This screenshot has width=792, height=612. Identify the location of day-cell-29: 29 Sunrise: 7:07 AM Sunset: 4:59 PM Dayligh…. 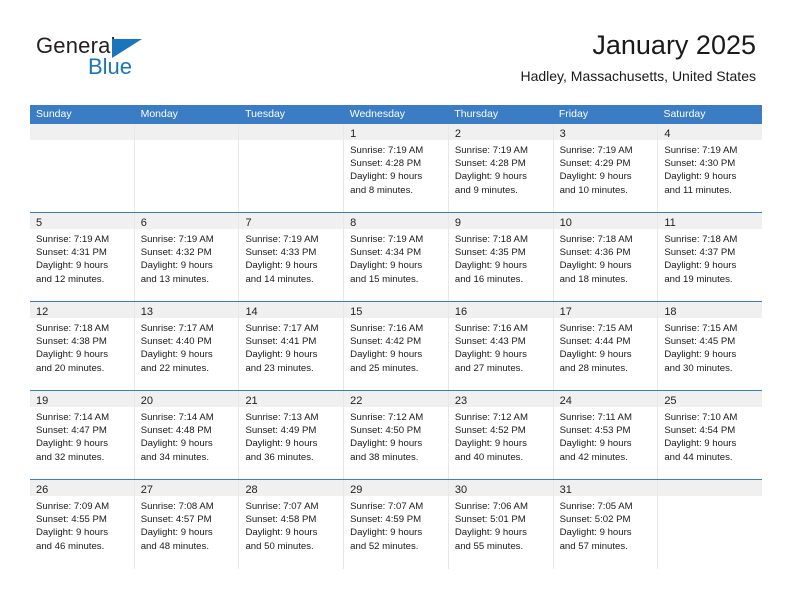
(396, 524).